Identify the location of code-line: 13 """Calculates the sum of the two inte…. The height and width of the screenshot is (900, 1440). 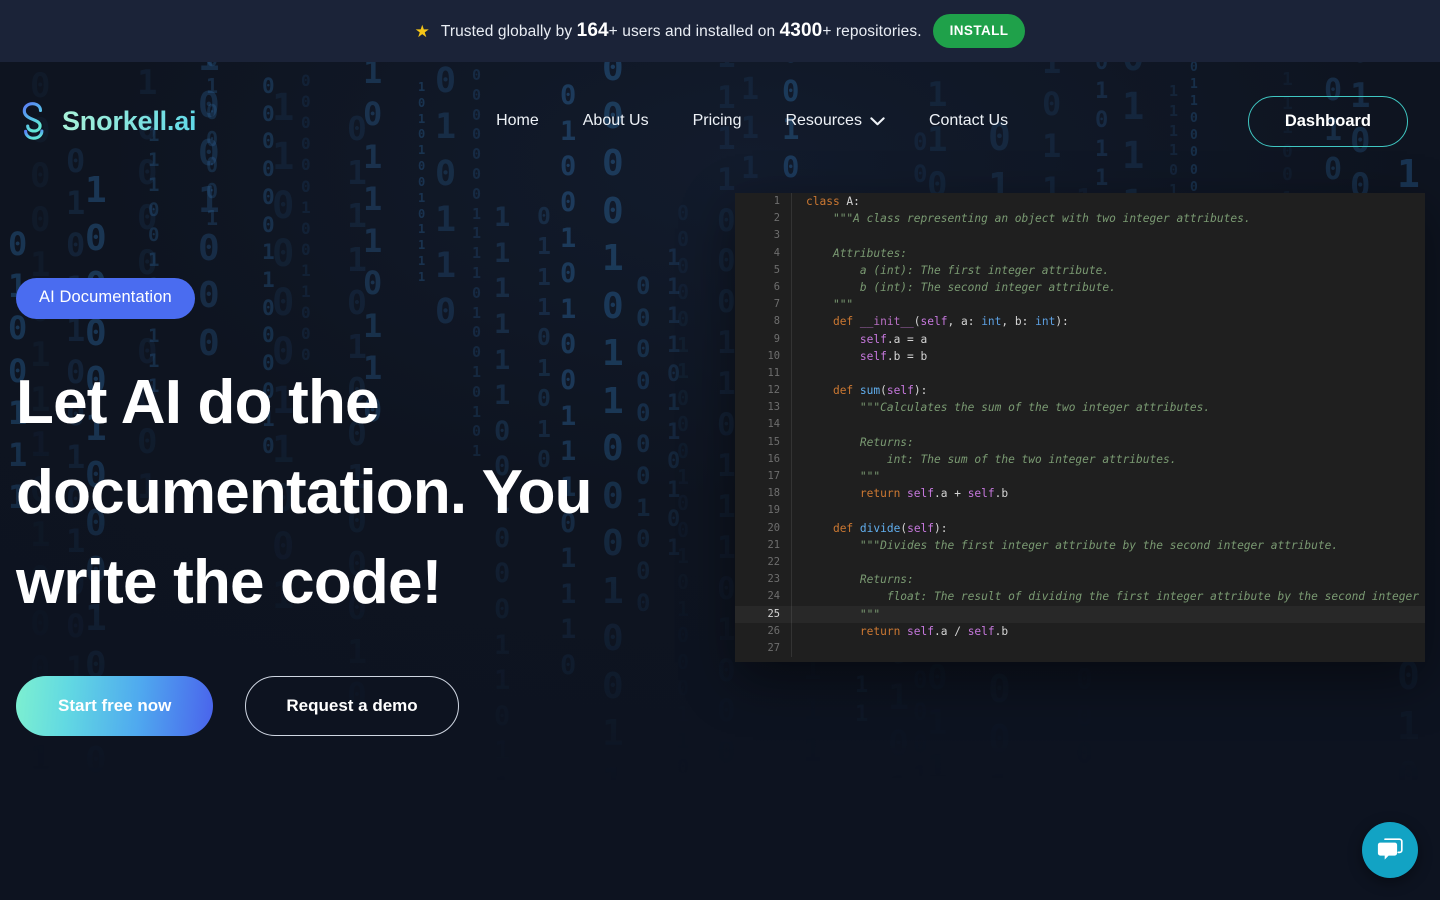
(1080, 408).